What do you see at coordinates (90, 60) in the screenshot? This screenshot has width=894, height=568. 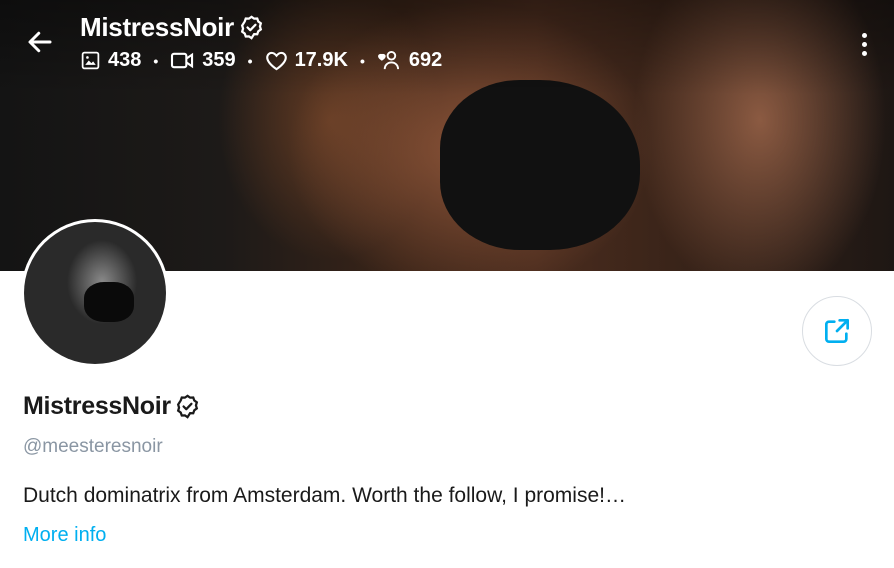 I see `image-icon` at bounding box center [90, 60].